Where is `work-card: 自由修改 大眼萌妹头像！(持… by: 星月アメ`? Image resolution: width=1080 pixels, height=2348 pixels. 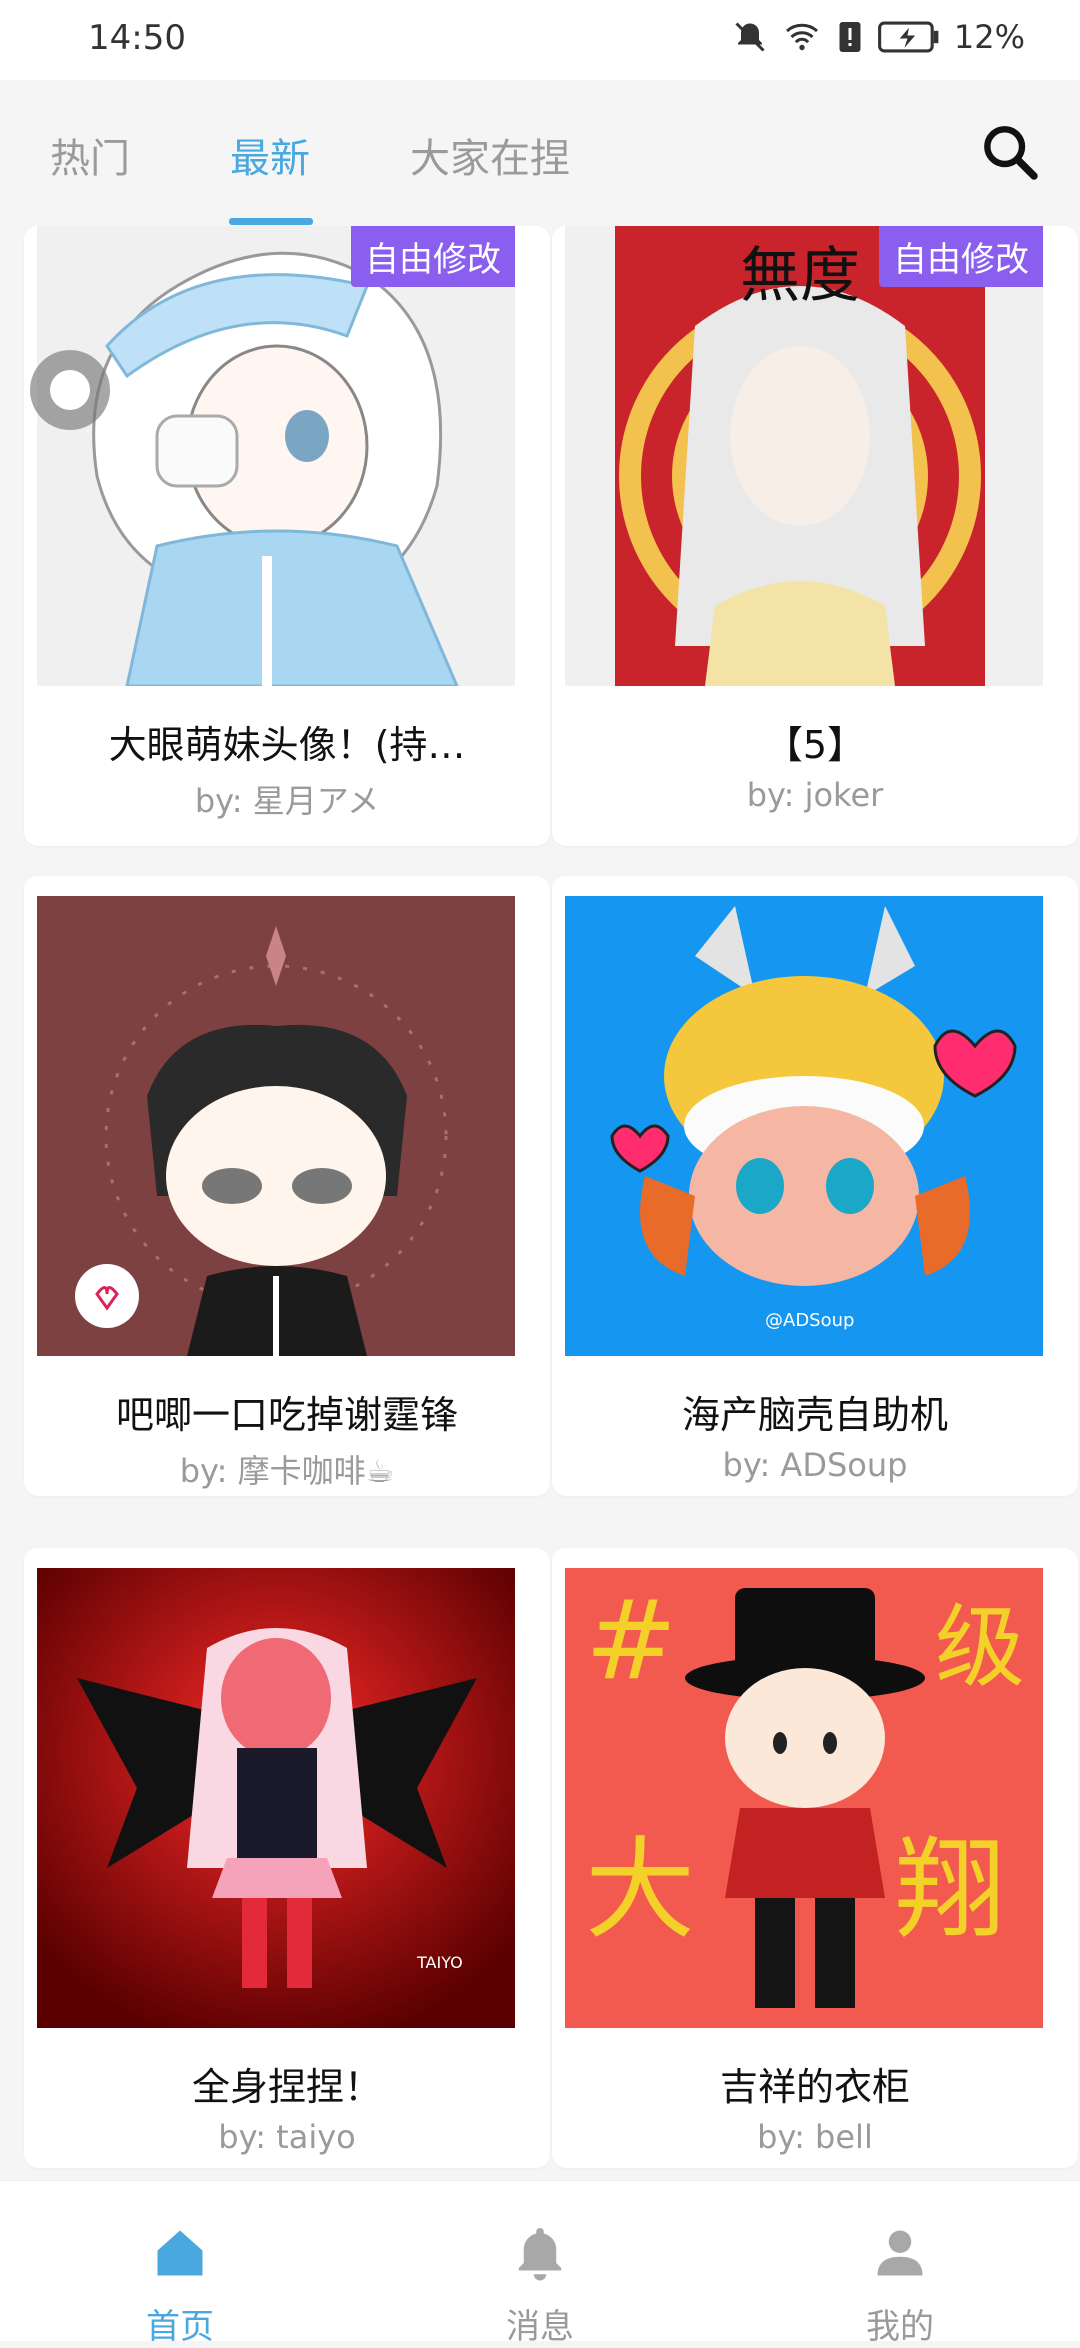 work-card: 自由修改 大眼萌妹头像！(持… by: 星月アメ is located at coordinates (287, 536).